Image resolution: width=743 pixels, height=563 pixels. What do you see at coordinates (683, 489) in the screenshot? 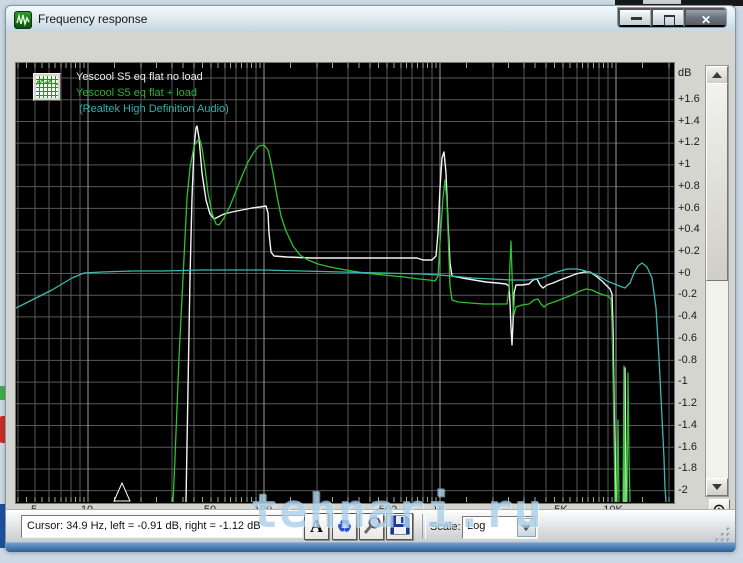
I see `y-tick-label: -2` at bounding box center [683, 489].